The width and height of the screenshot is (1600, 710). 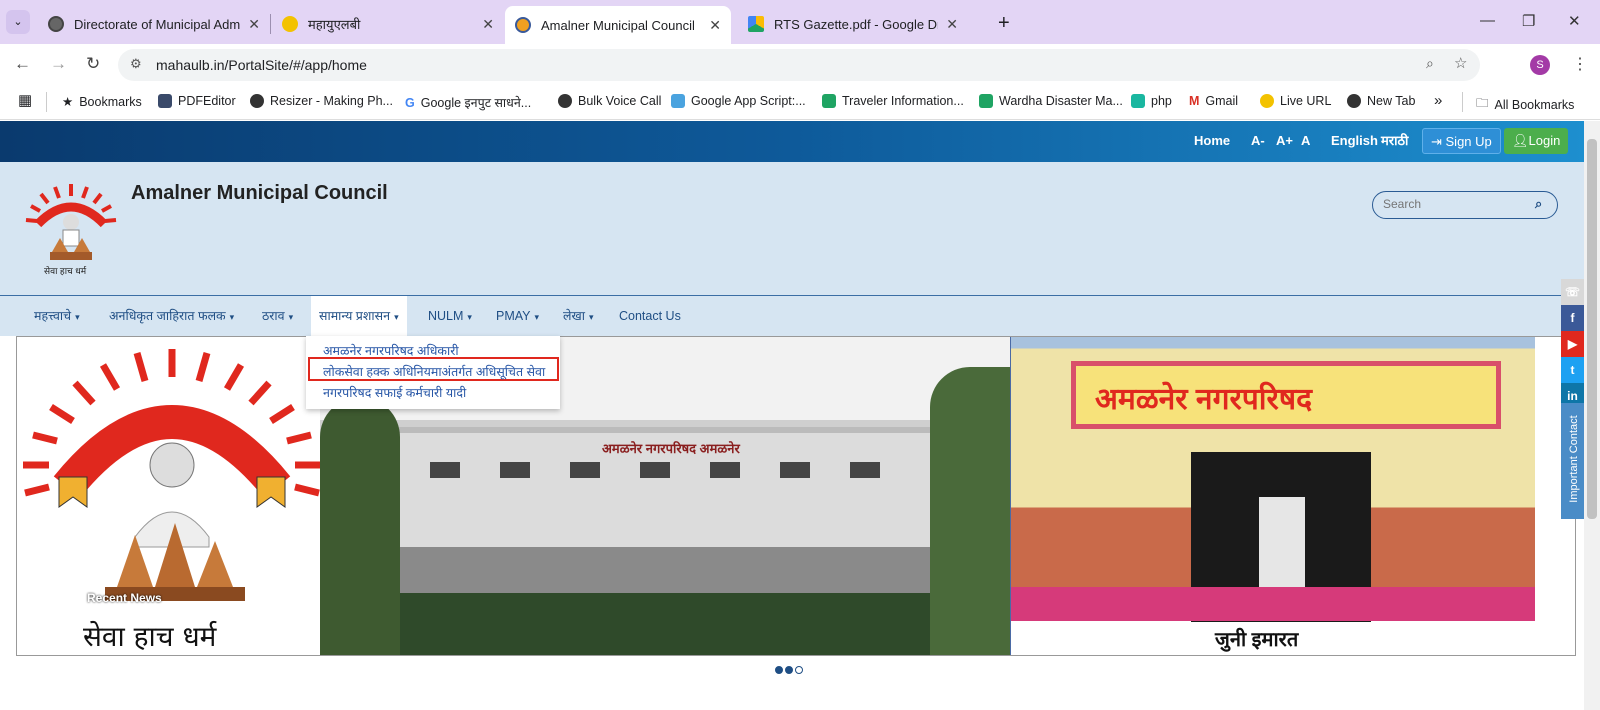 I want to click on tab-title: महायुएलबी, so click(x=334, y=24).